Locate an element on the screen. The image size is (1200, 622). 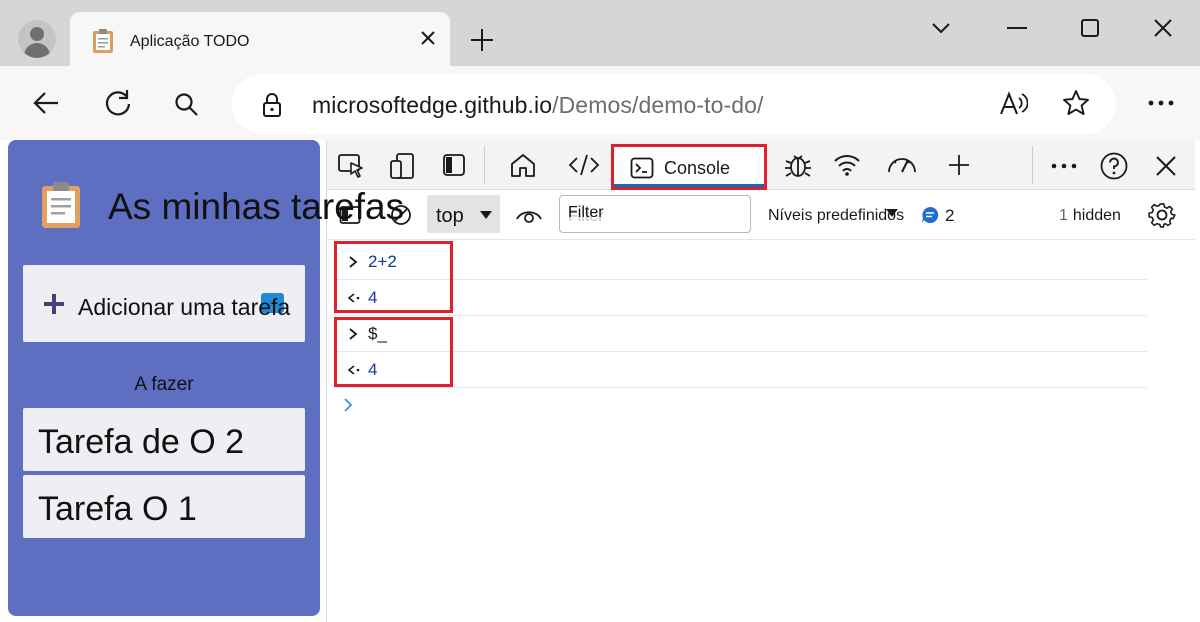
task-label: Tarefa O 1 is located at coordinates (117, 509).